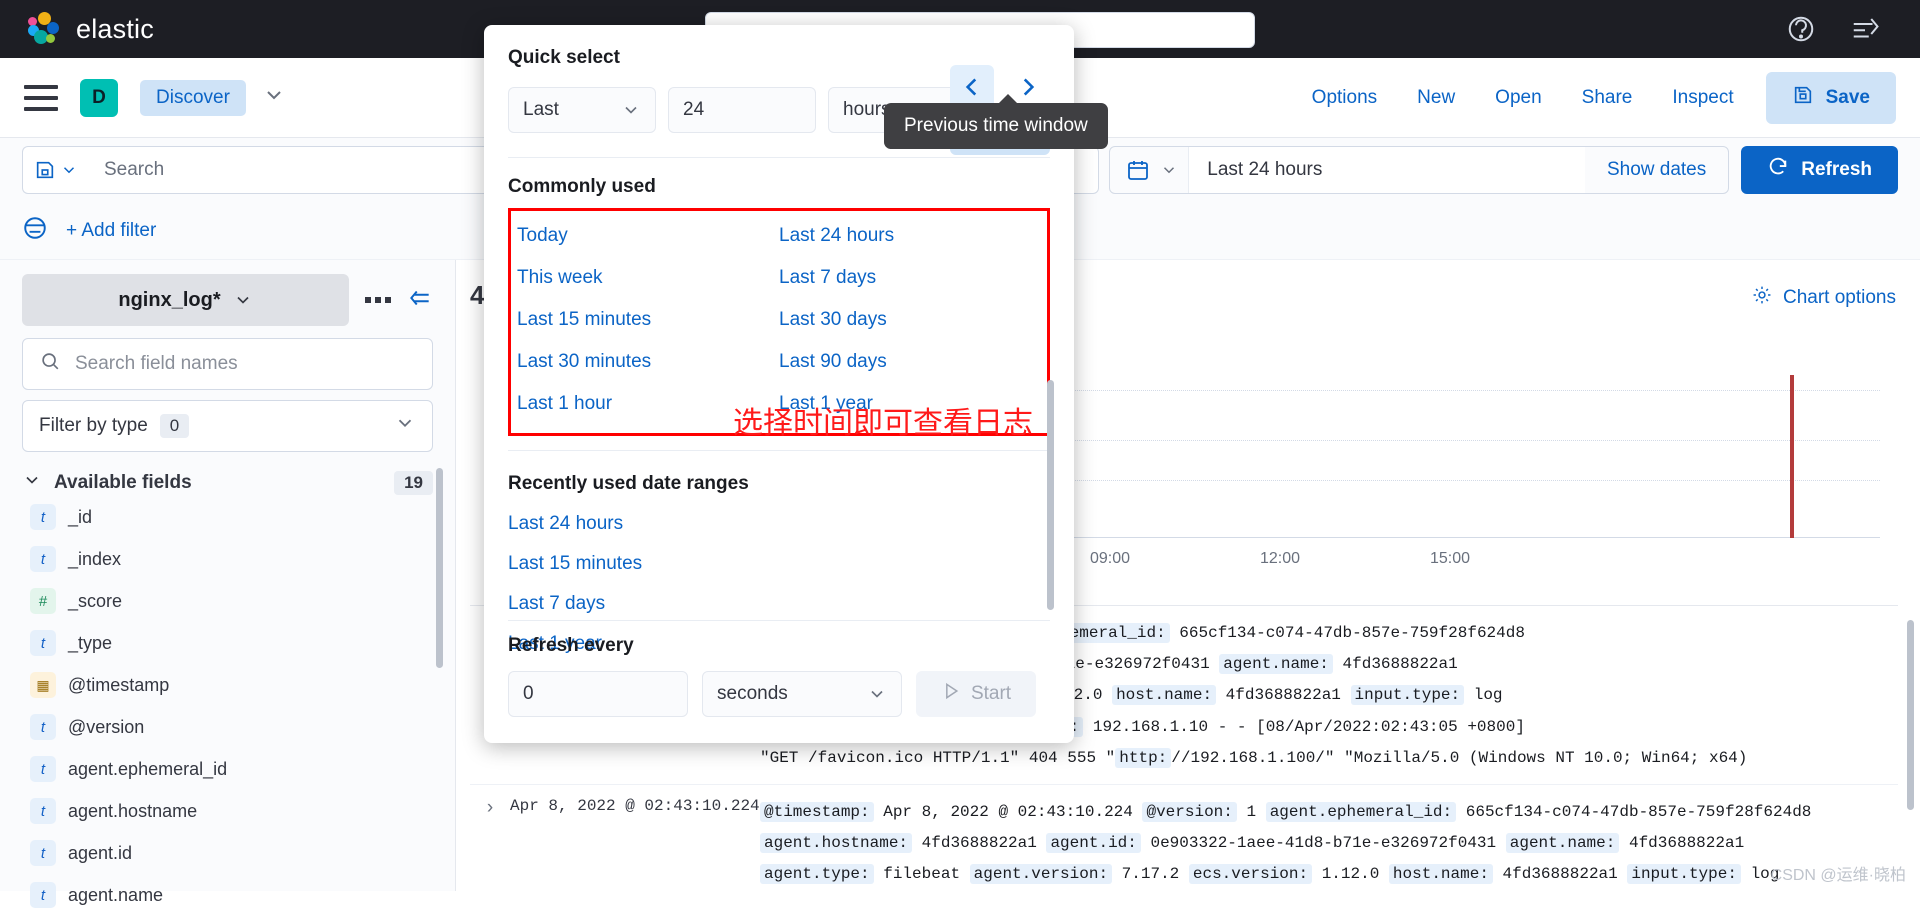  I want to click on field-item: t _type, so click(227, 643).